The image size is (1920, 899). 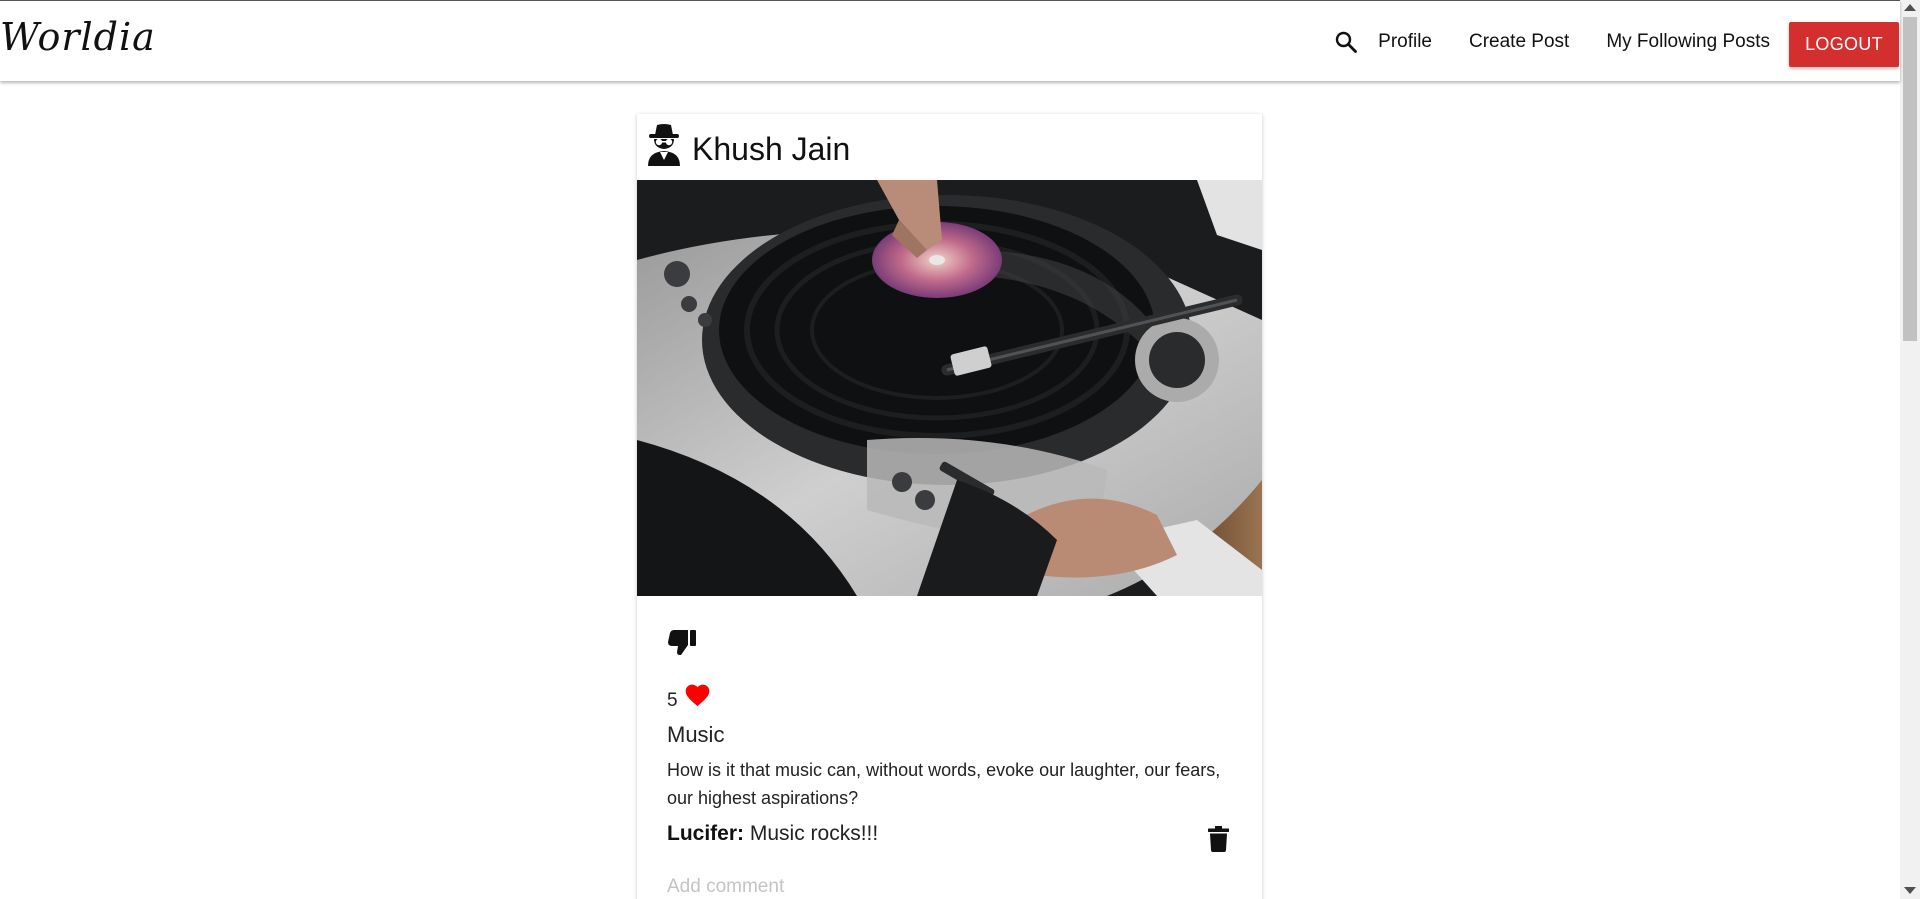 I want to click on spy-avatar-icon, so click(x=664, y=145).